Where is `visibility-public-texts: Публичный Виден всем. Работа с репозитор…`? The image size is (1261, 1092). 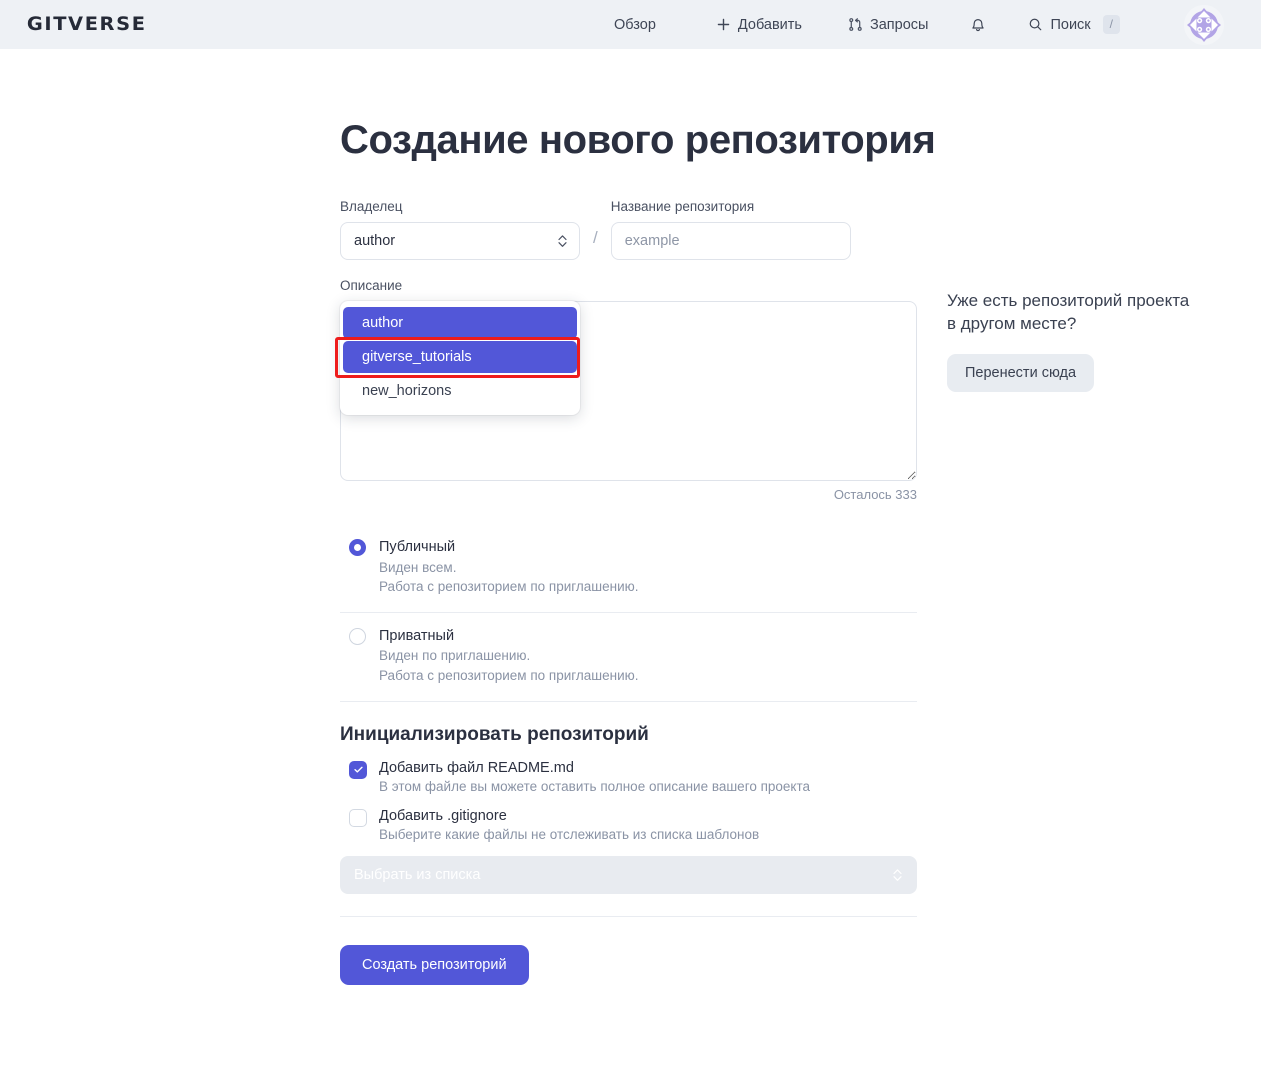
visibility-public-texts: Публичный Виден всем. Работа с репозитор… is located at coordinates (509, 566).